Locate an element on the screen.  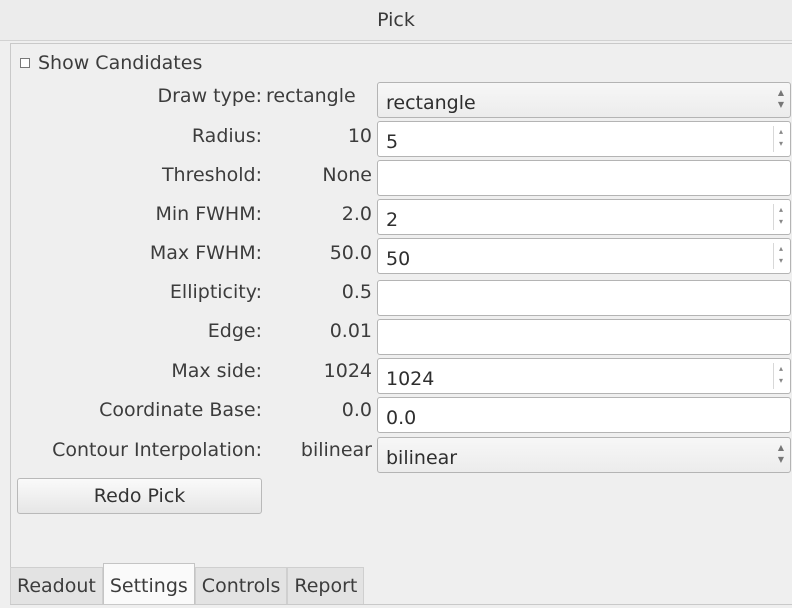
max-fwhm-spinbox: 50 ▴ ▾ is located at coordinates (584, 256).